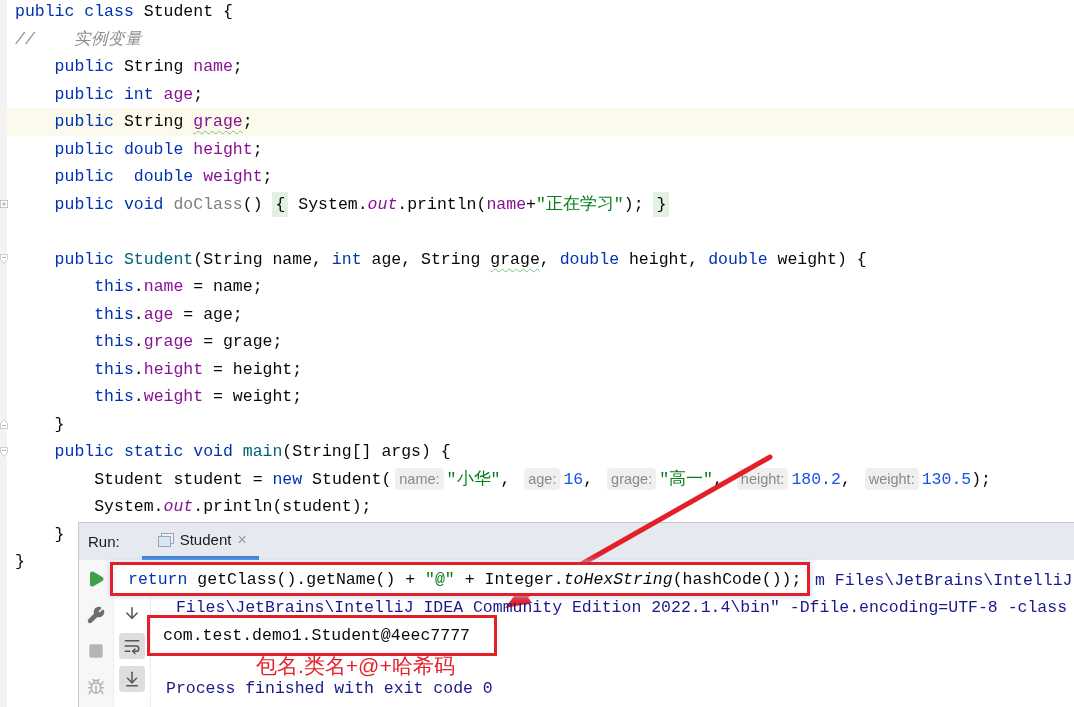 This screenshot has width=1074, height=707. Describe the element at coordinates (178, 287) in the screenshot. I see `code-text: this.name = name;` at that location.